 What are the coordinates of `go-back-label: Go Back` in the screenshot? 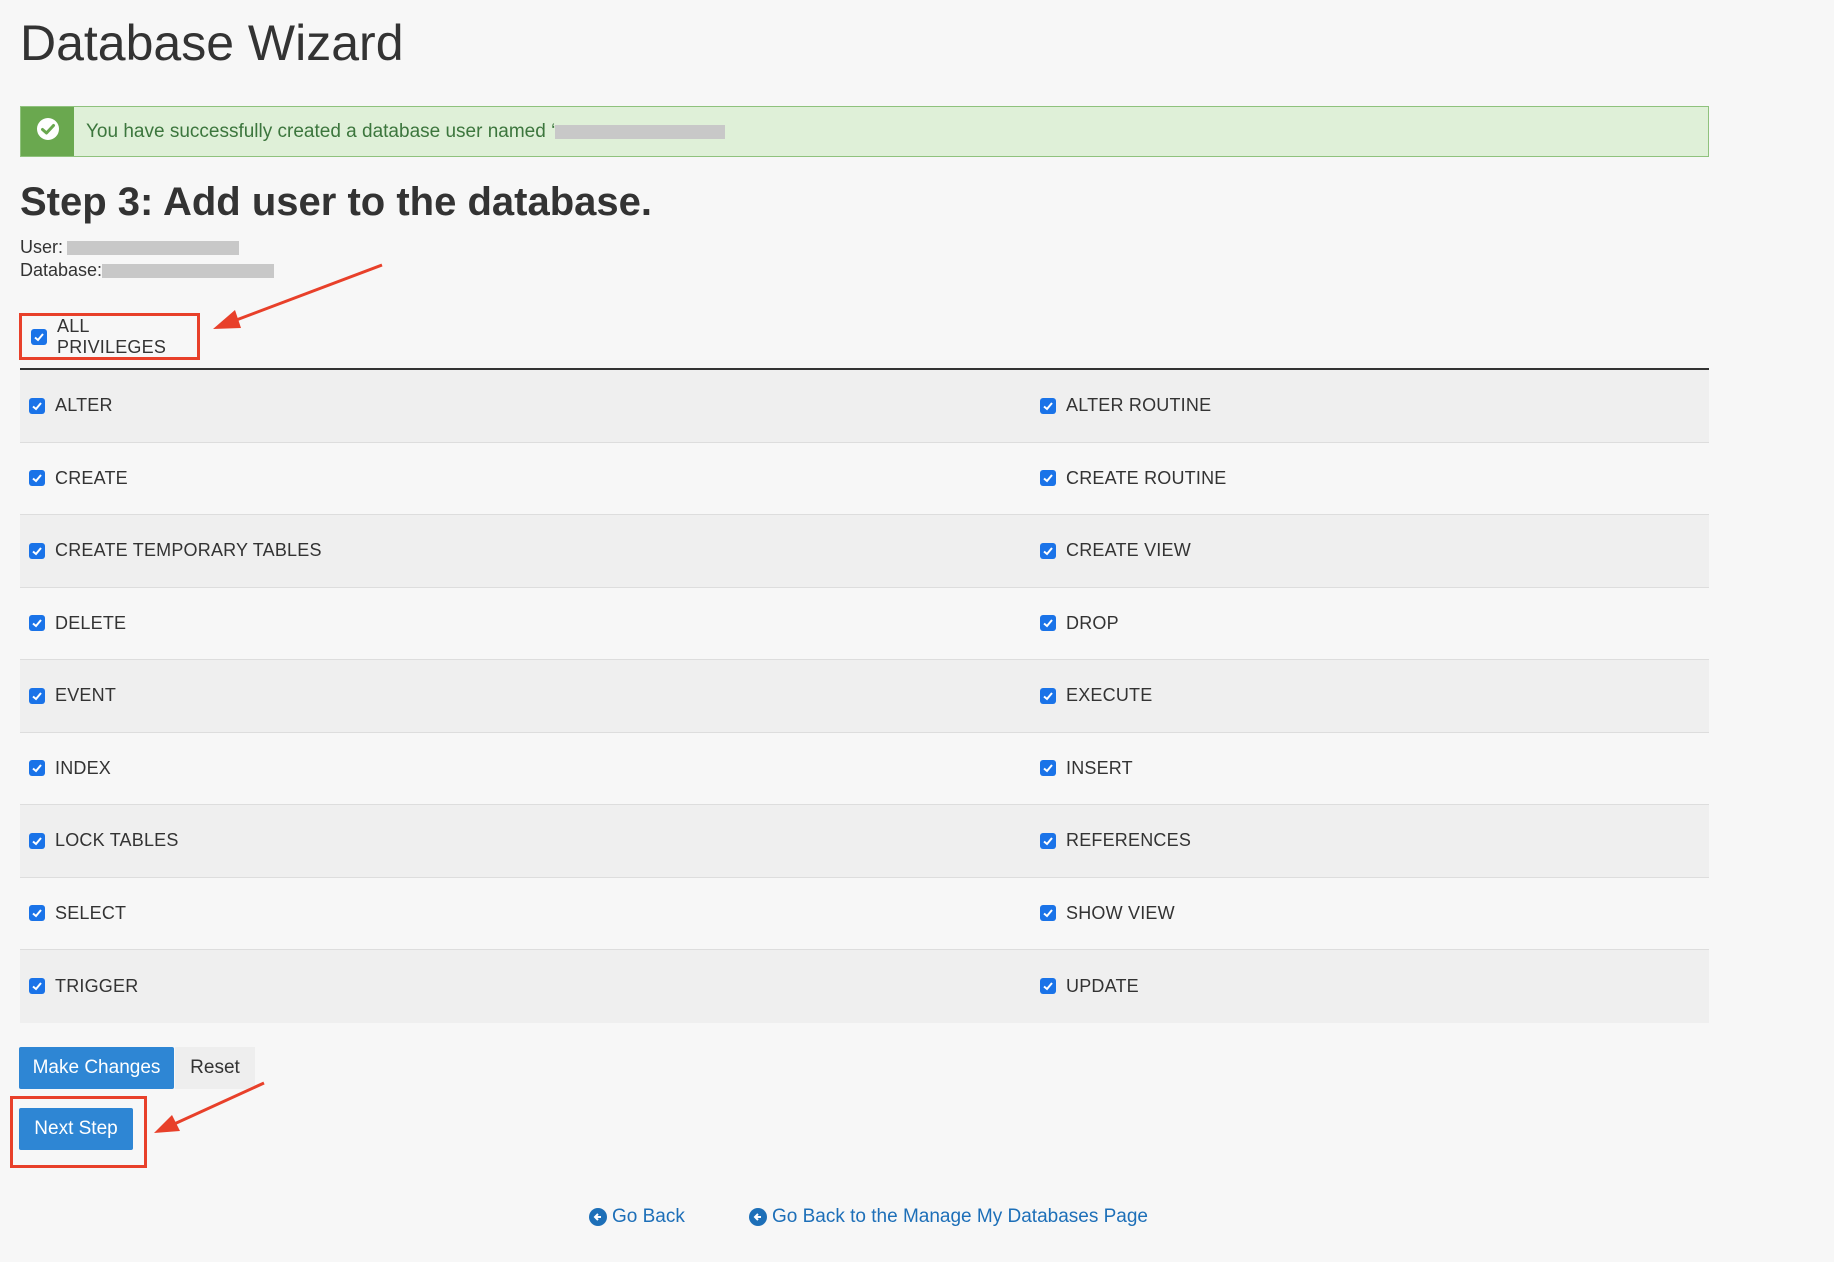 It's located at (648, 1216).